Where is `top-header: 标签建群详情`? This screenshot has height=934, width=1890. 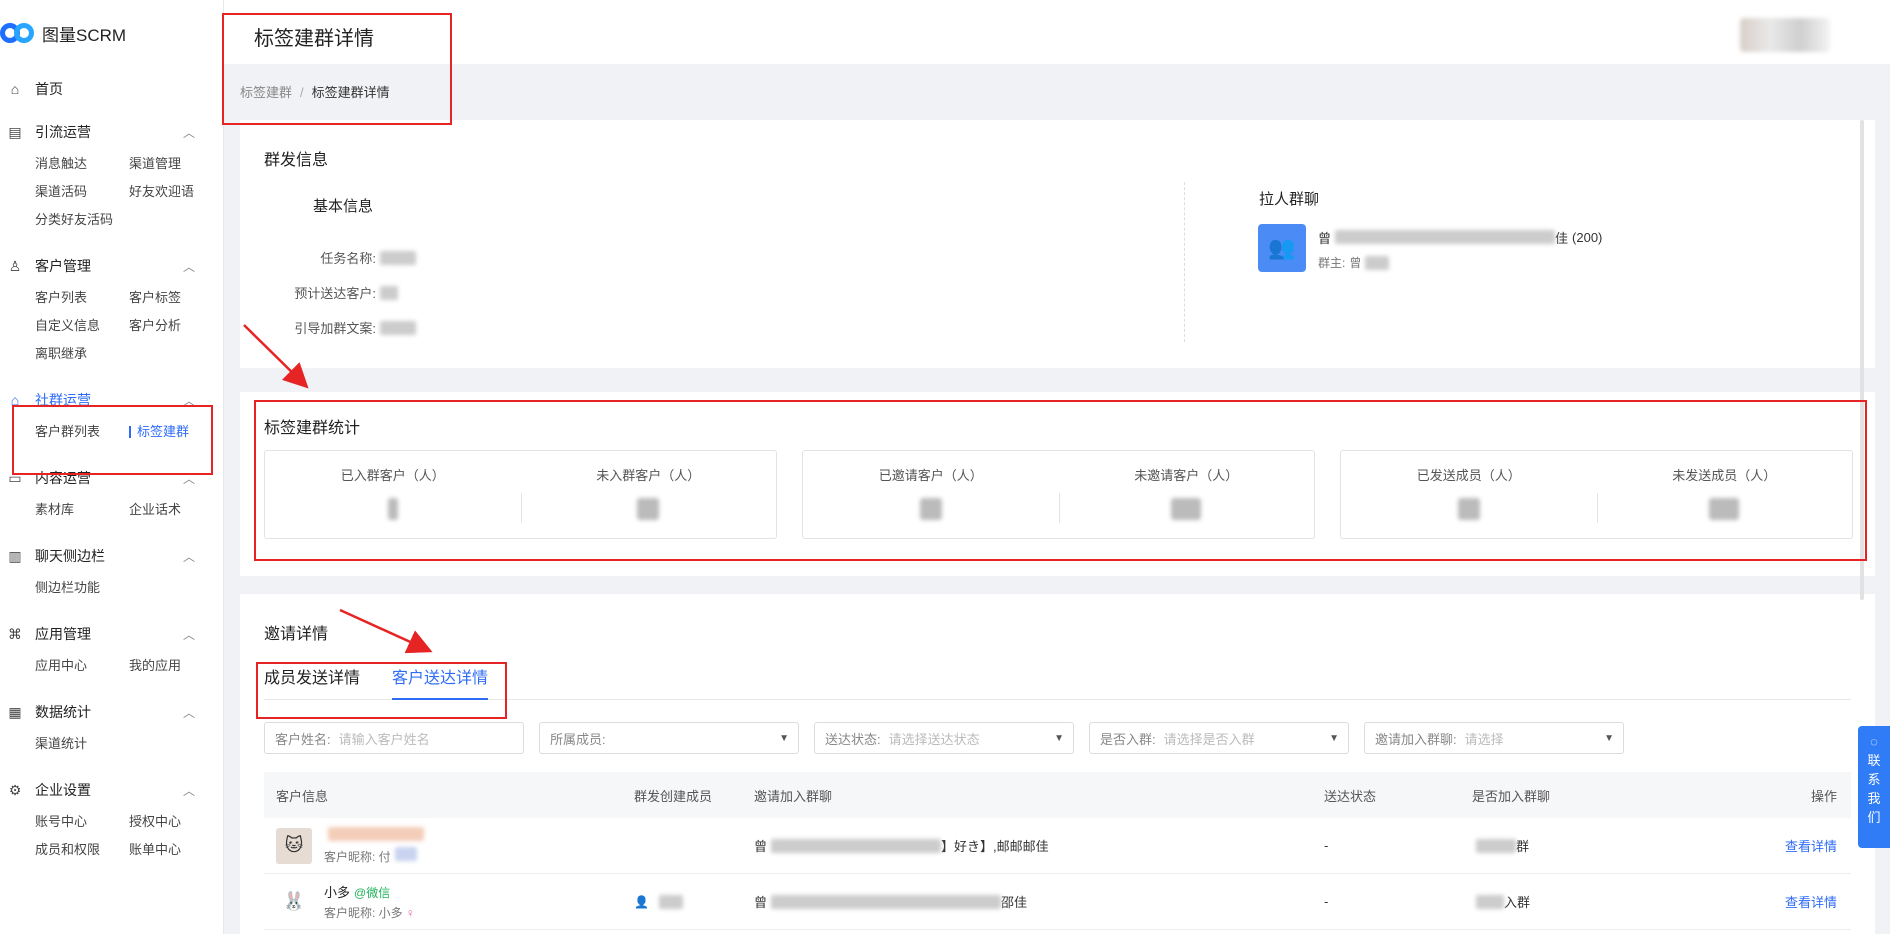
top-header: 标签建群详情 is located at coordinates (1057, 32).